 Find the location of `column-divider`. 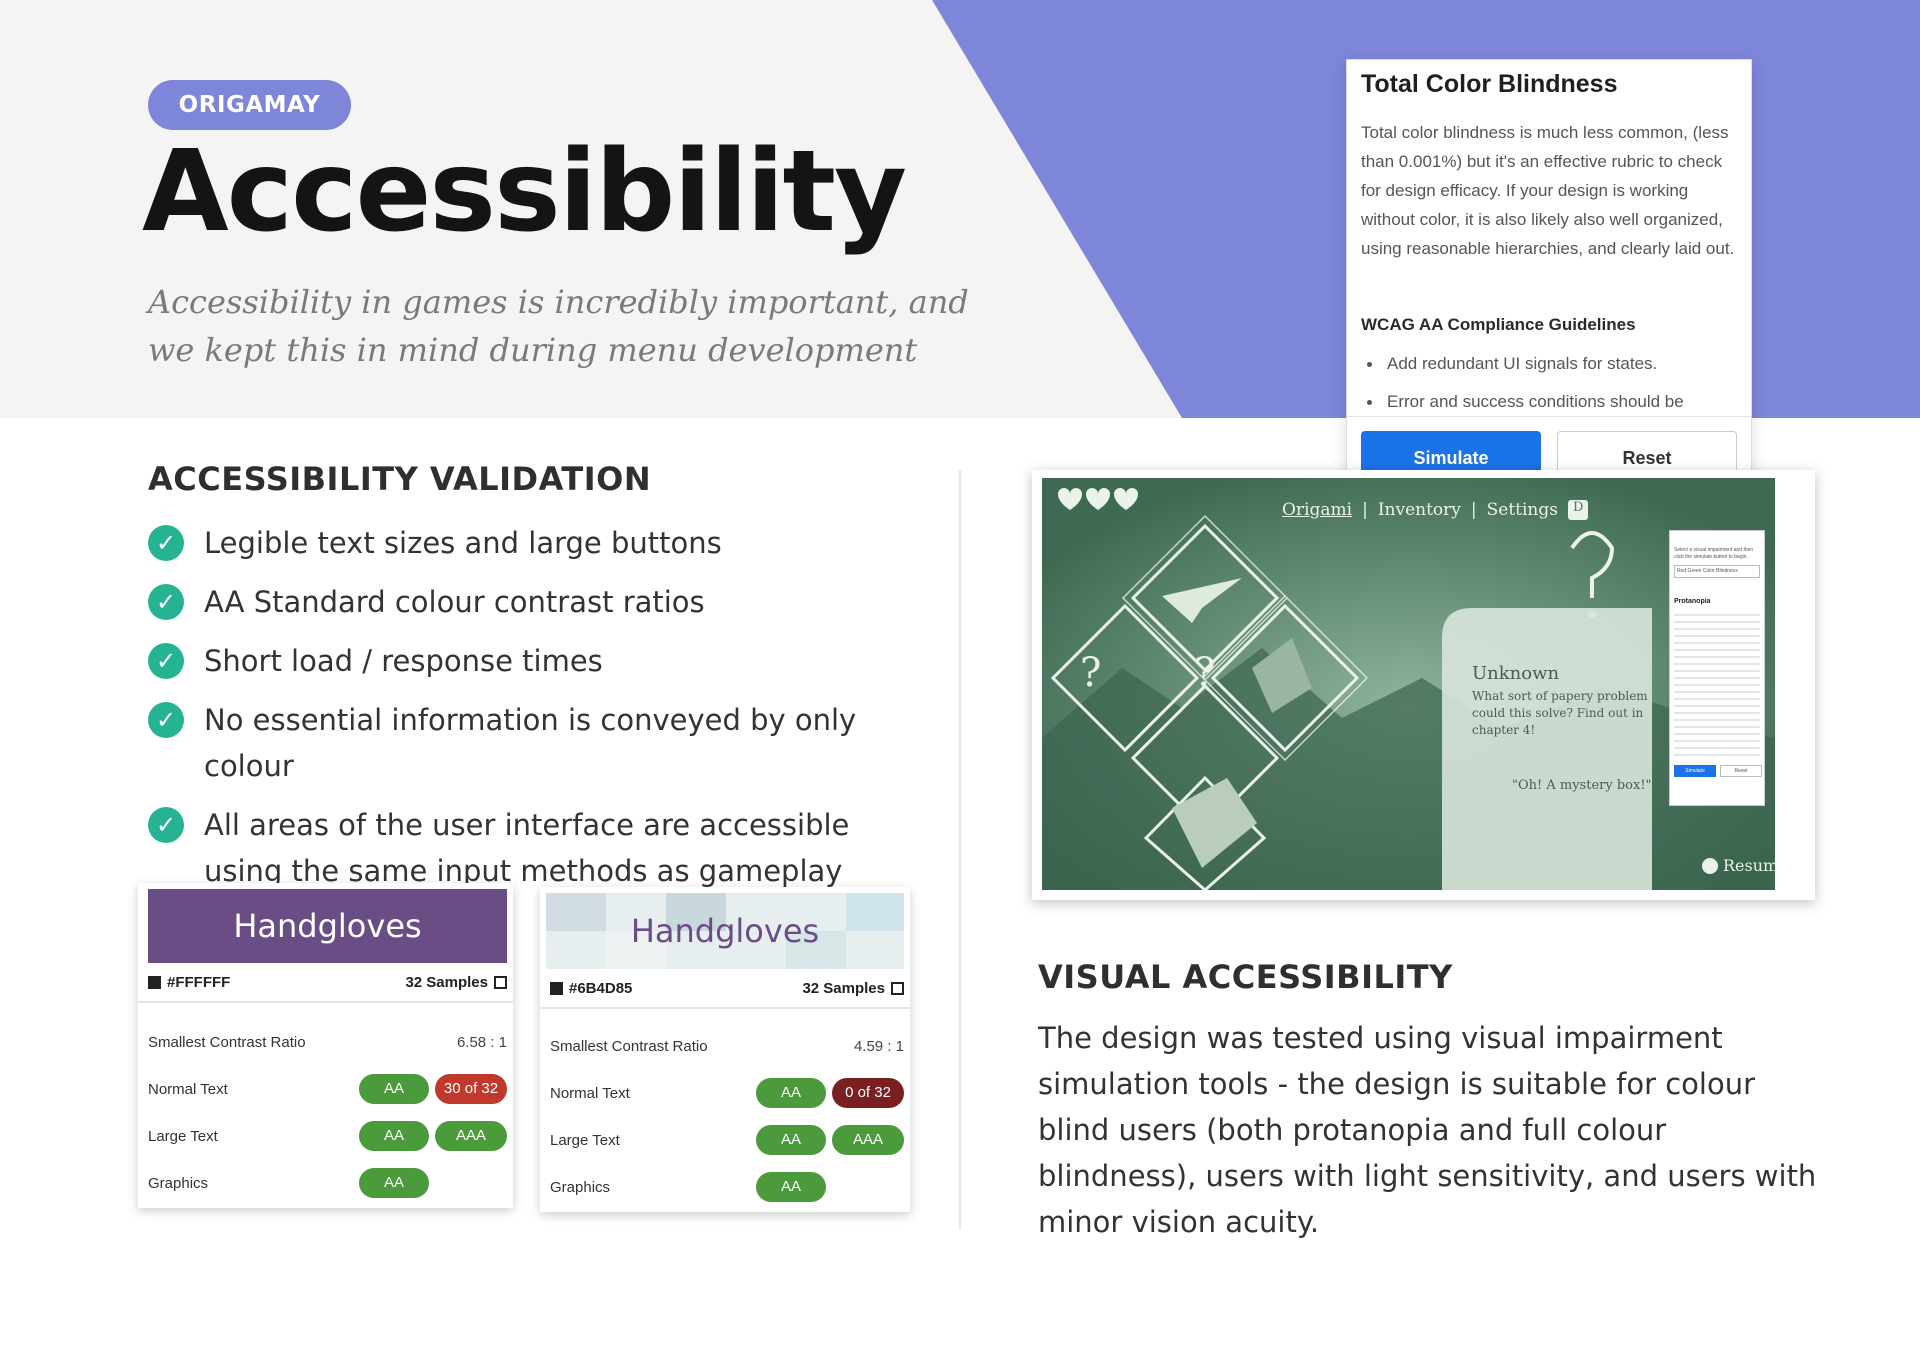

column-divider is located at coordinates (960, 850).